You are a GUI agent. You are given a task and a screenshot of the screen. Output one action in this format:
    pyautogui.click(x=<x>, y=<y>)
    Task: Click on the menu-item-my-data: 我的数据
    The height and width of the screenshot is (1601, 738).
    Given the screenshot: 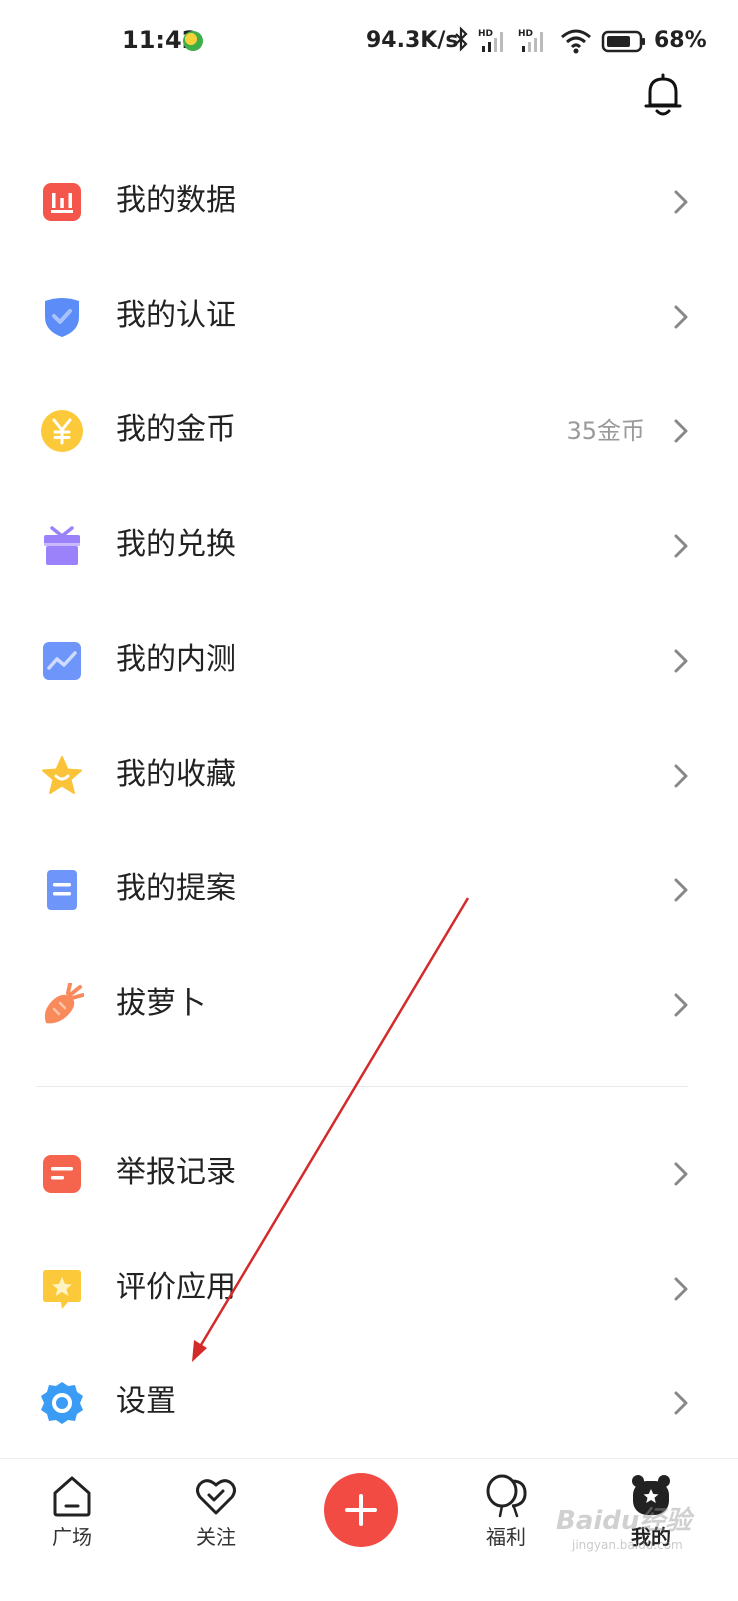 What is the action you would take?
    pyautogui.click(x=369, y=202)
    